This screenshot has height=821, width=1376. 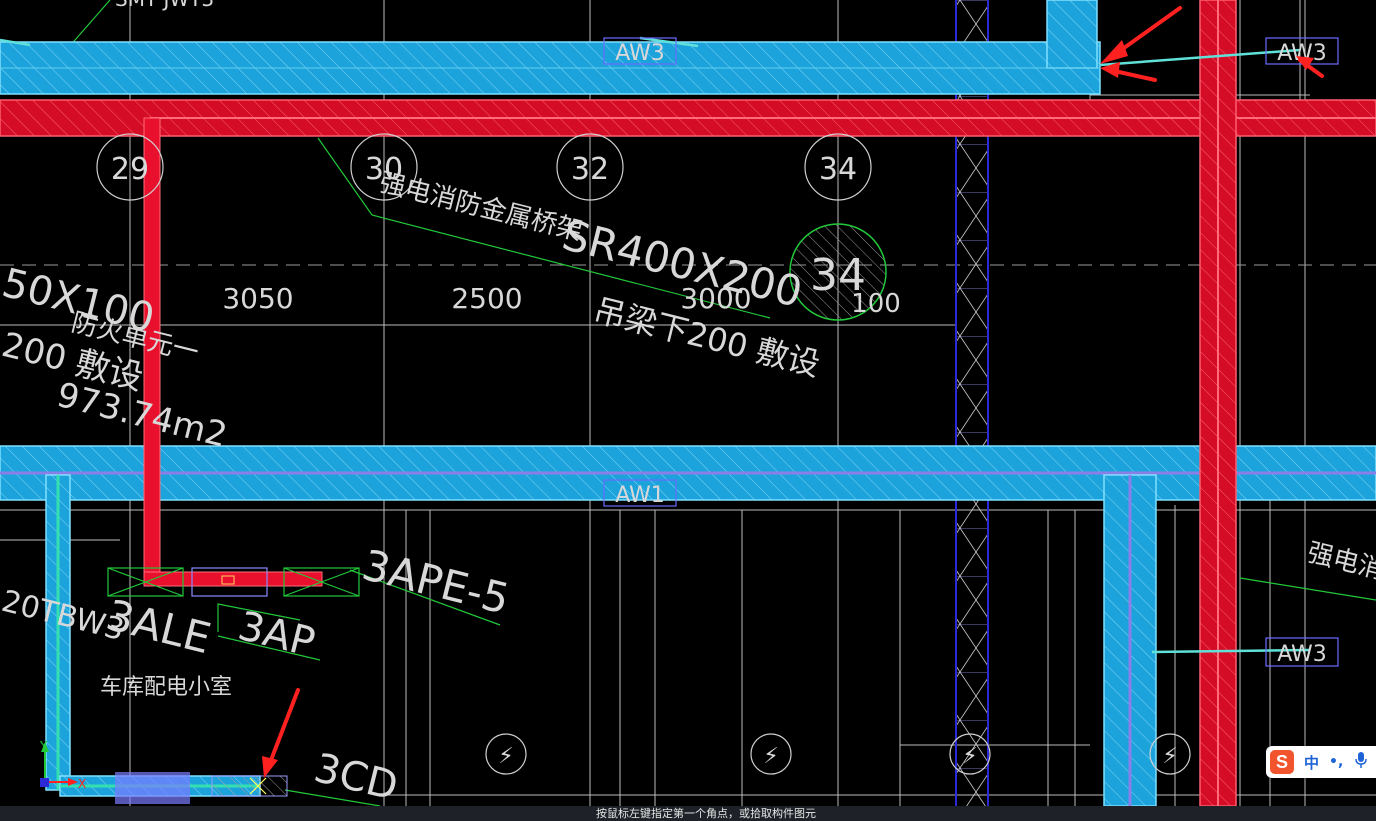 I want to click on ime-language-toggle: 中, so click(x=1311, y=762).